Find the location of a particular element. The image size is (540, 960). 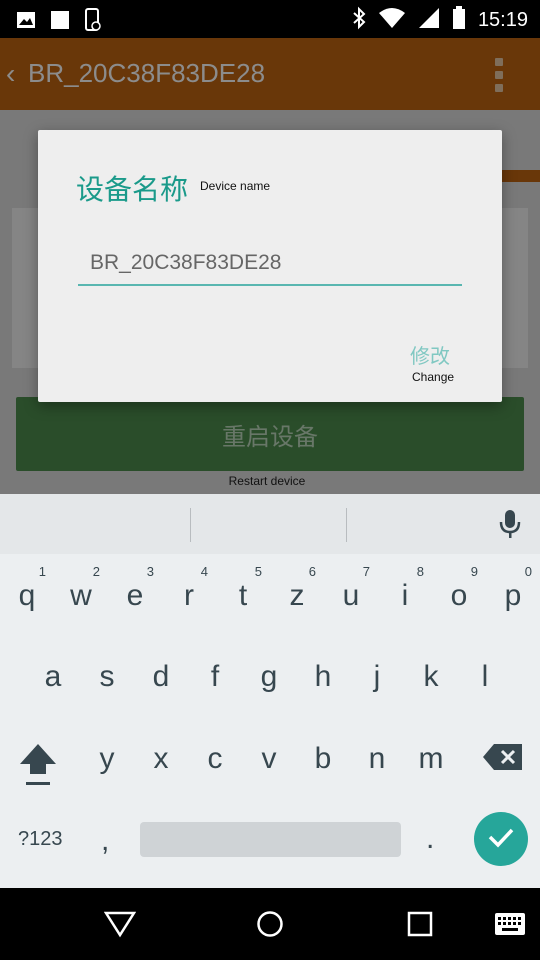

key-label: n is located at coordinates (377, 758).